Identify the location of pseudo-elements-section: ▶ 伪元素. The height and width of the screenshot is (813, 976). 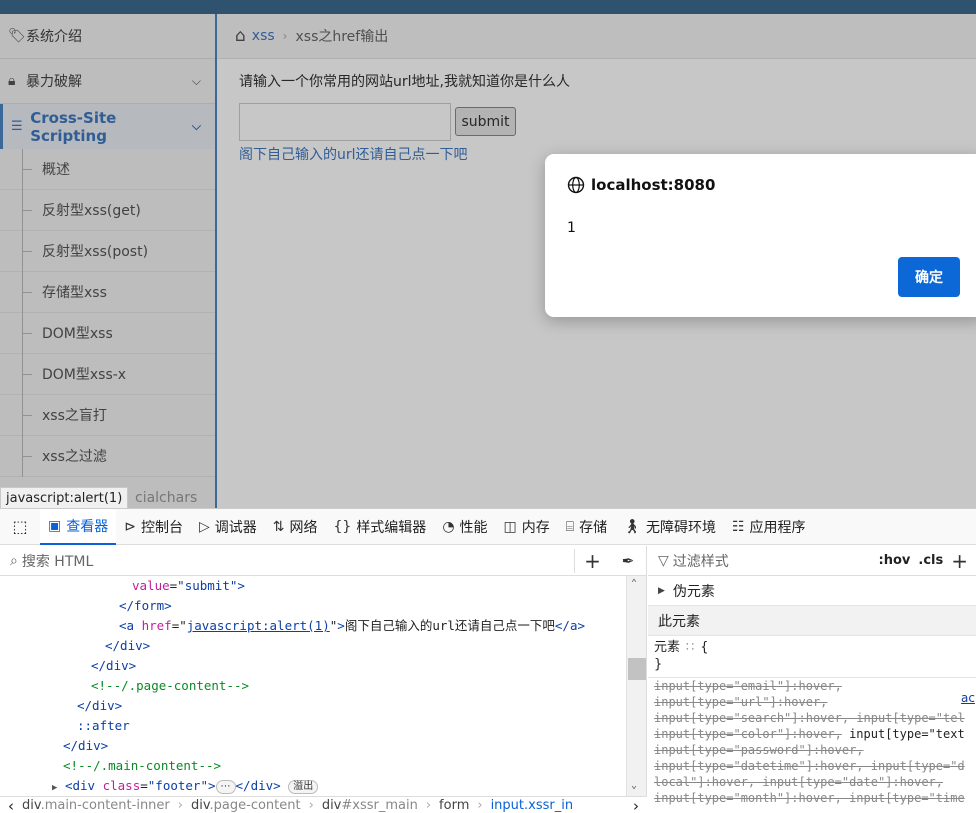
(812, 591).